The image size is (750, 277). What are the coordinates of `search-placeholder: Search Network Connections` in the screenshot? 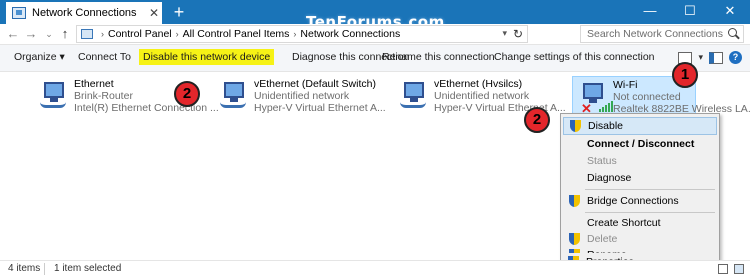 It's located at (655, 34).